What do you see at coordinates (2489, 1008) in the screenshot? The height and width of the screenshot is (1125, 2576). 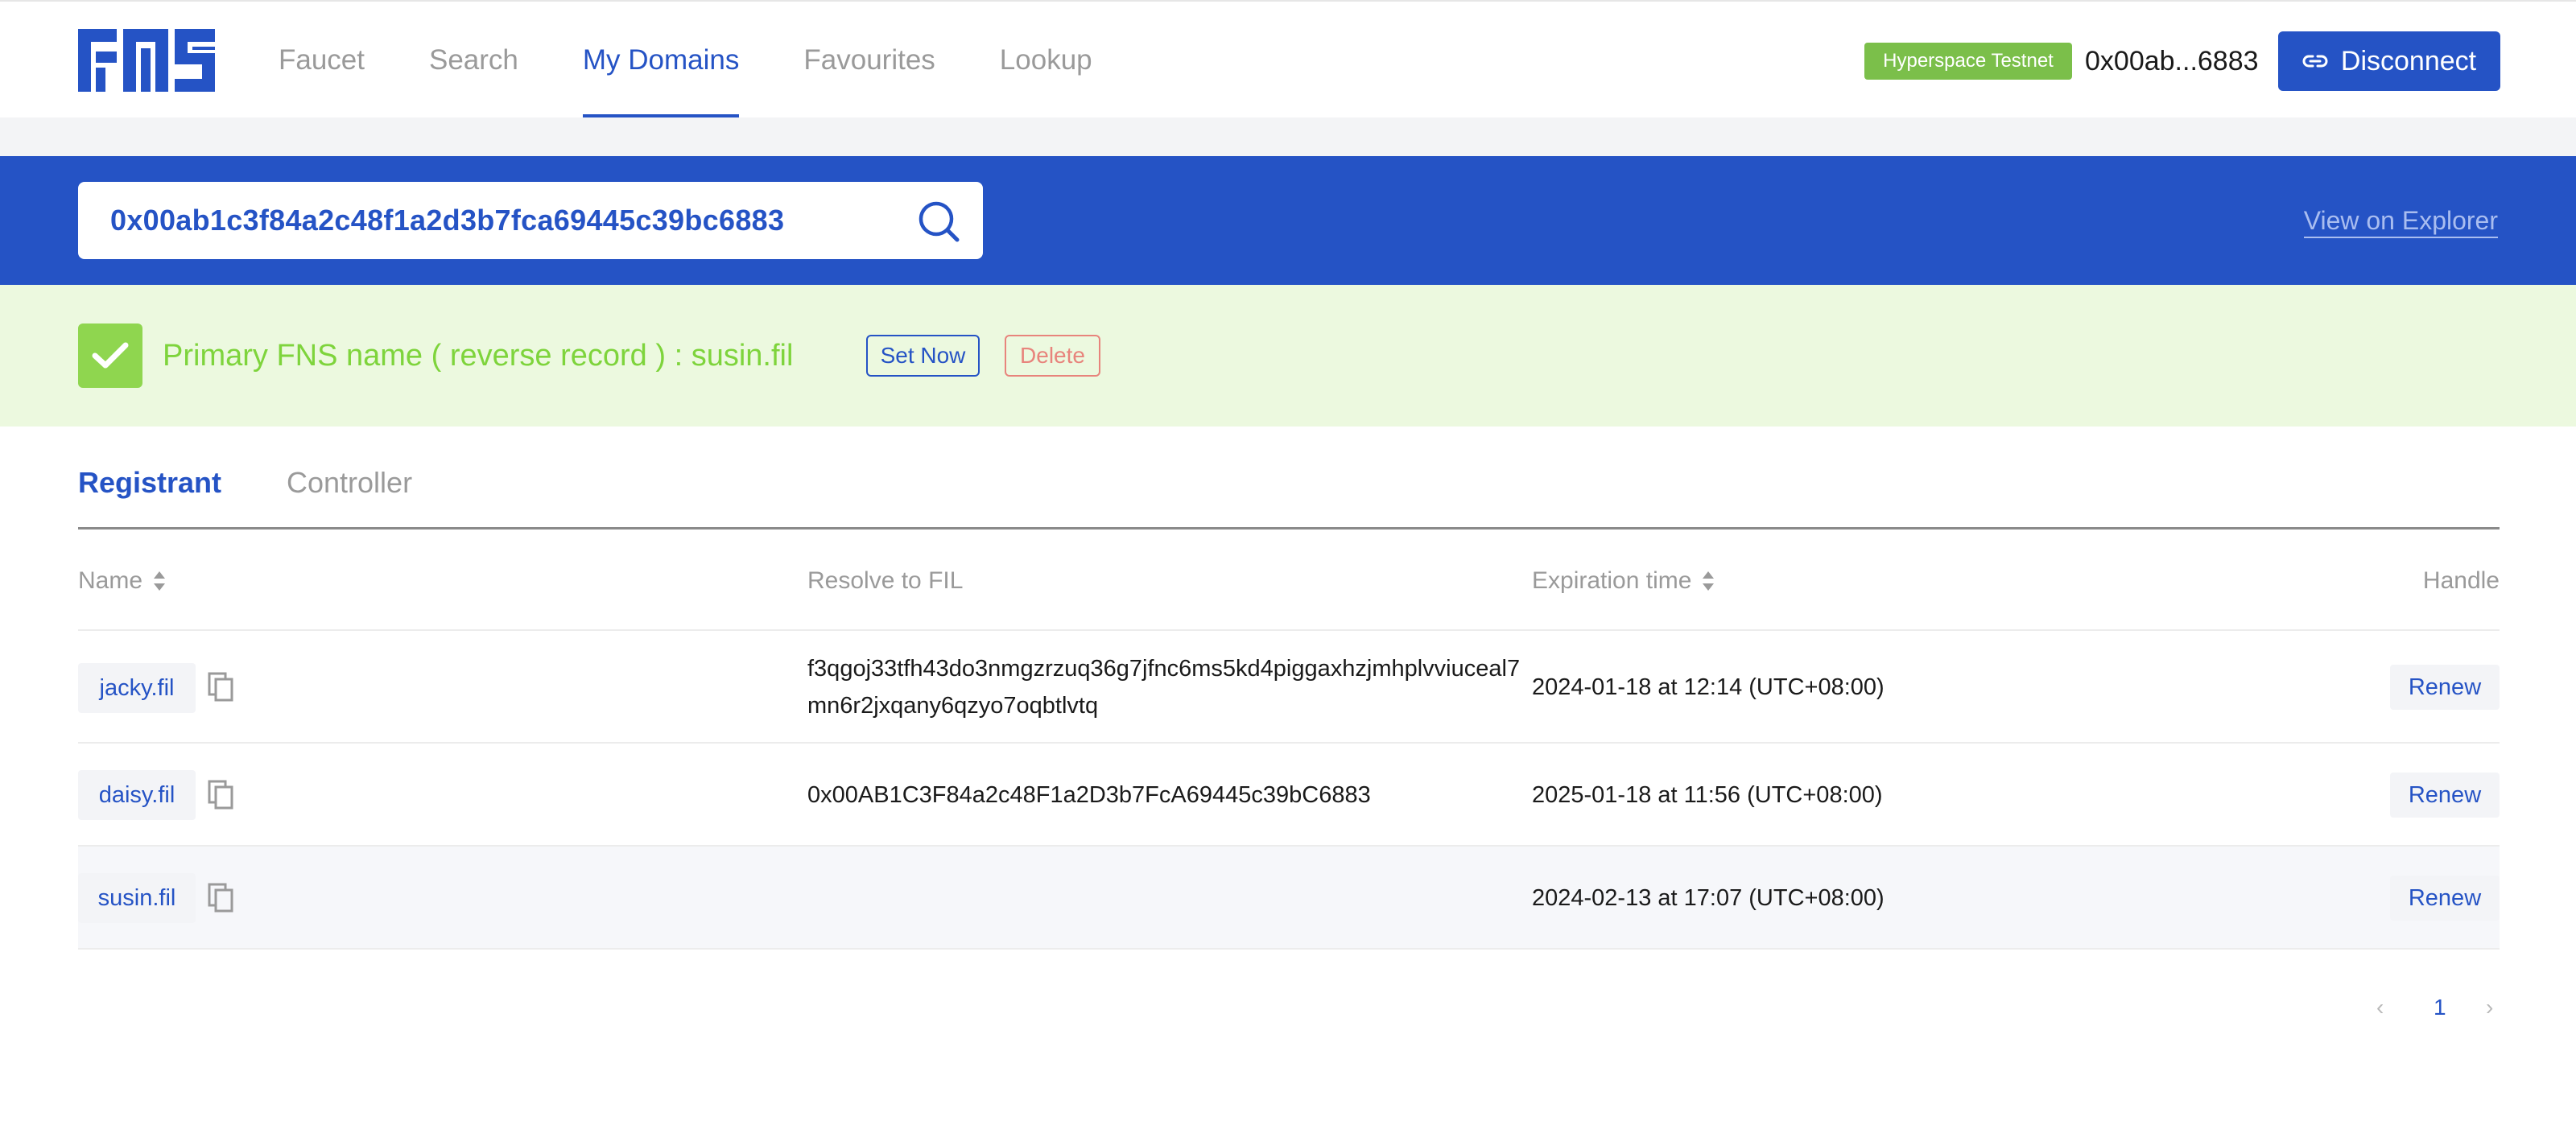 I see `next-page-button: ›` at bounding box center [2489, 1008].